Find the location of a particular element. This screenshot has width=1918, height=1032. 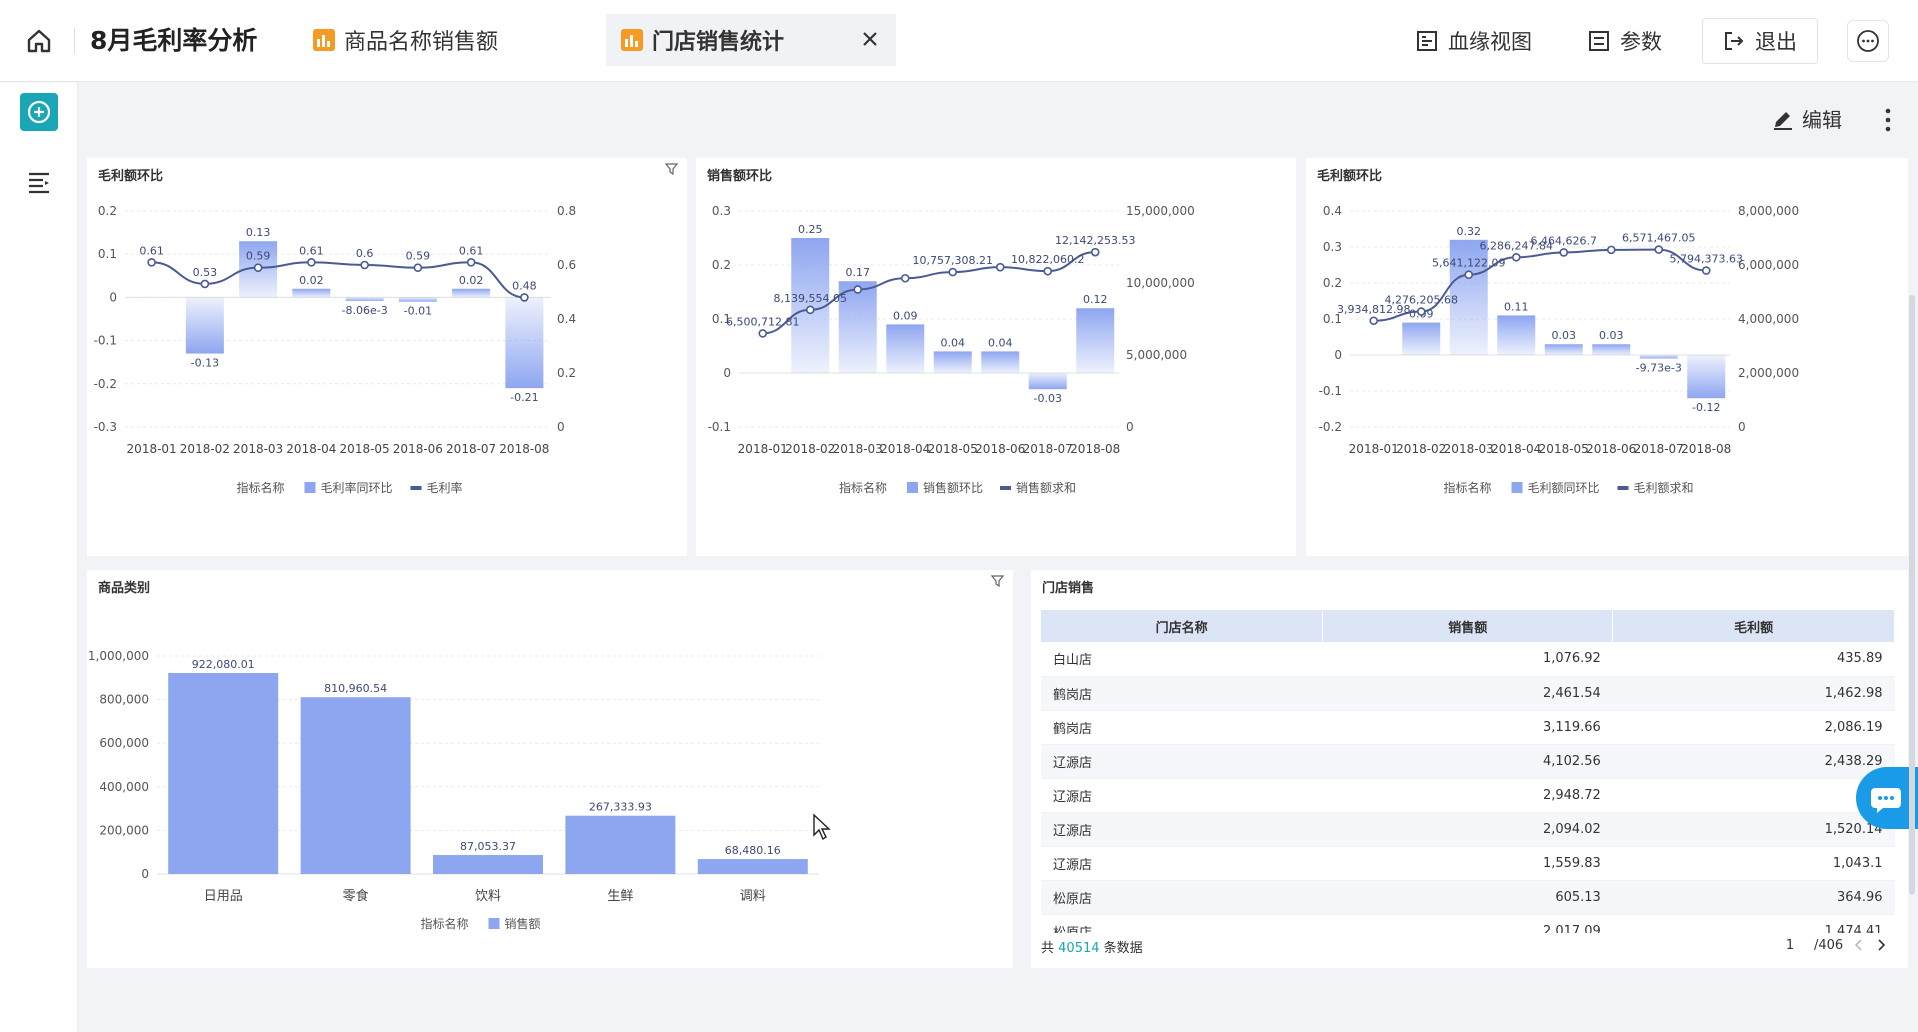

legend-item: 毛利额求和 is located at coordinates (1664, 488).